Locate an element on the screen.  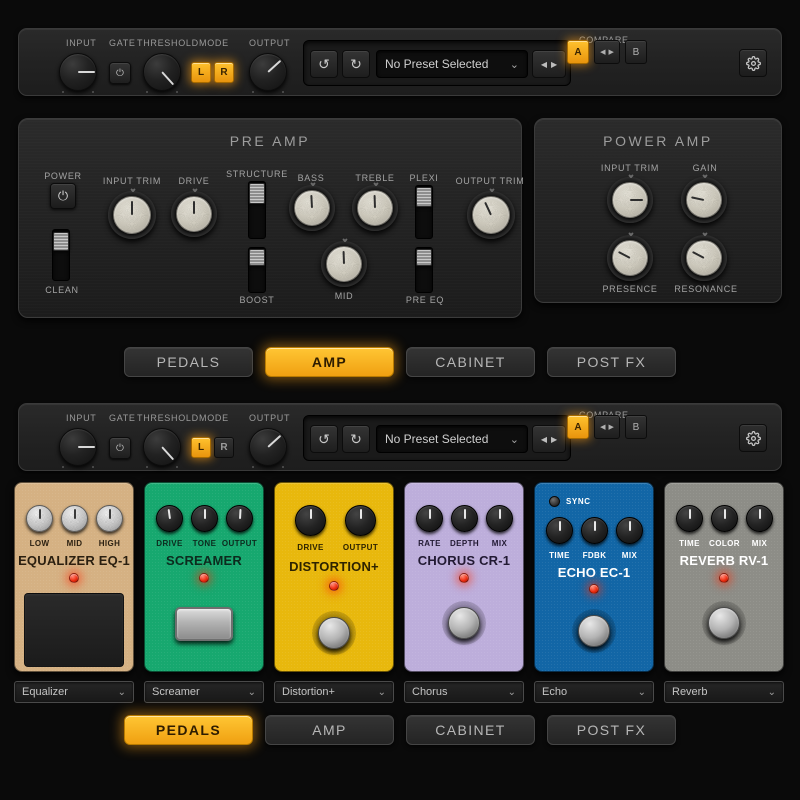
pedal-selector-distortion: Distortion+ ⌄ is located at coordinates (334, 692).